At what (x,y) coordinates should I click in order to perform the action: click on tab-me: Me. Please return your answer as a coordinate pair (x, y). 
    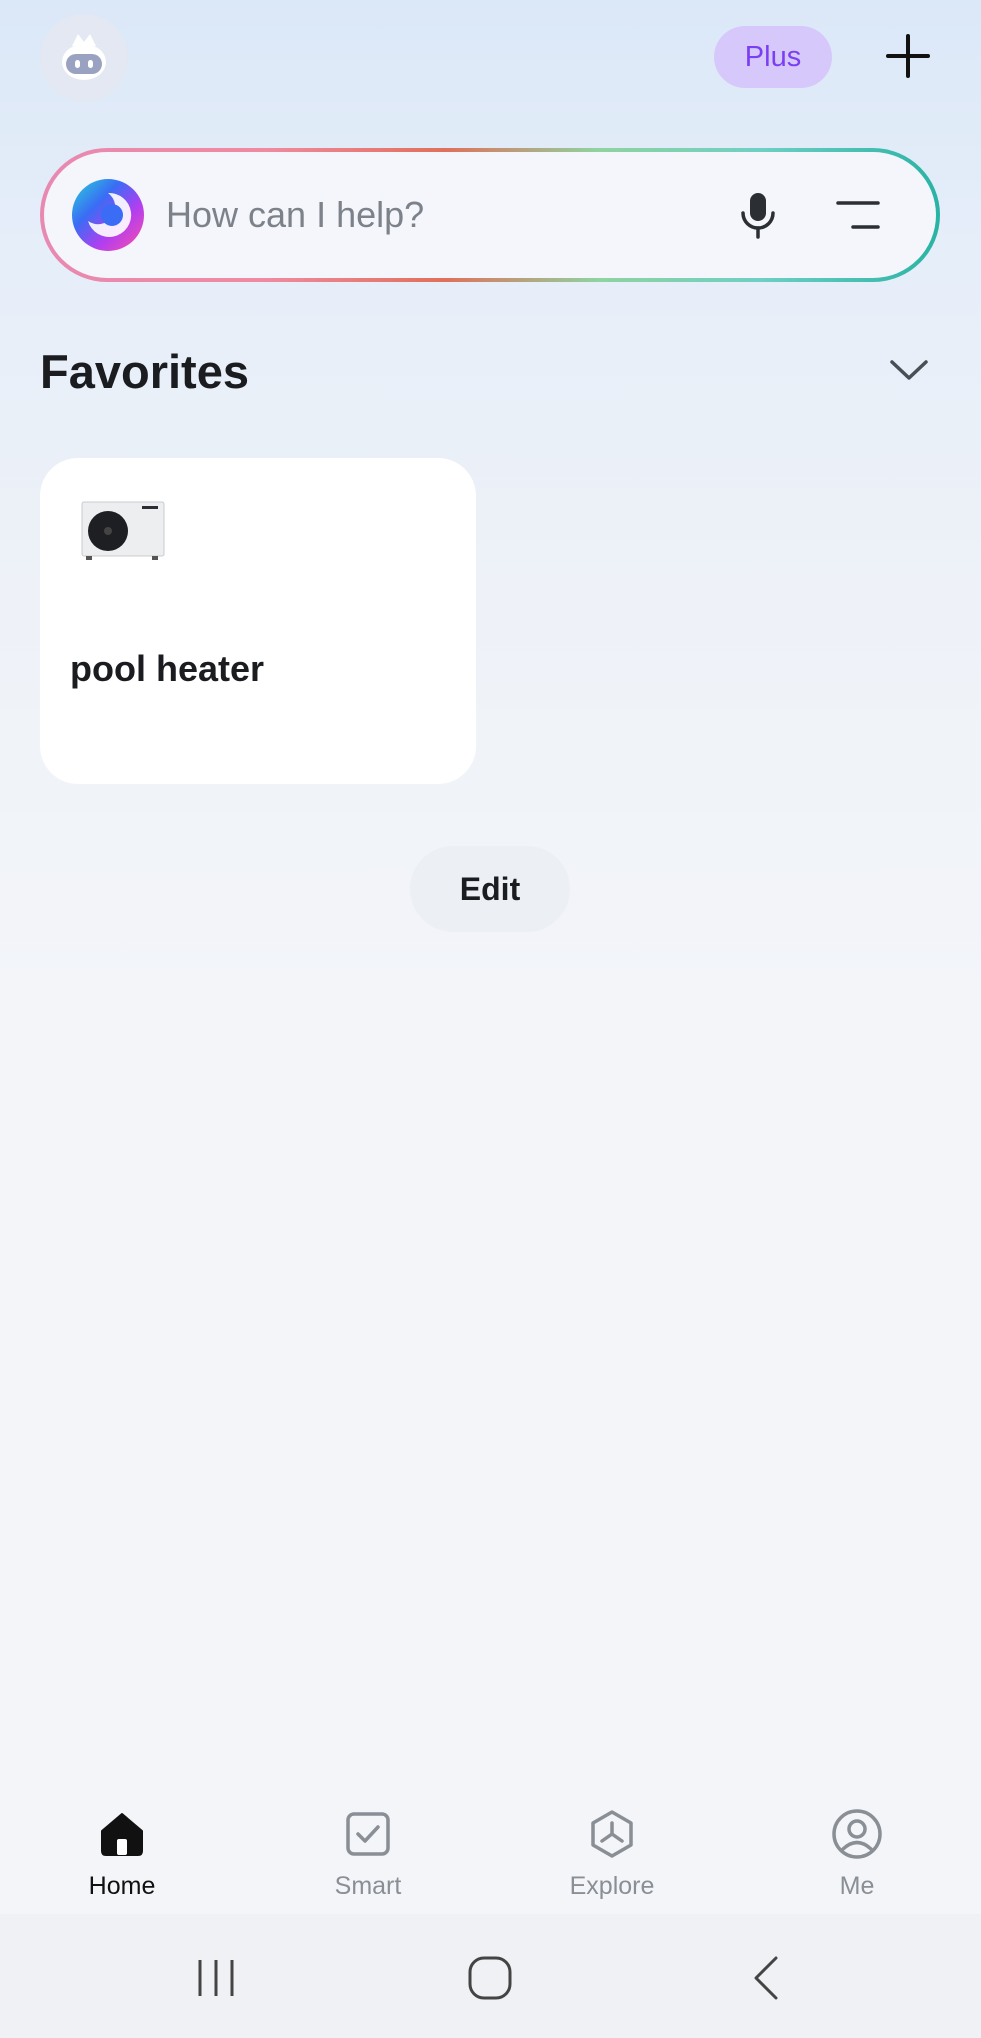
    Looking at the image, I should click on (857, 1850).